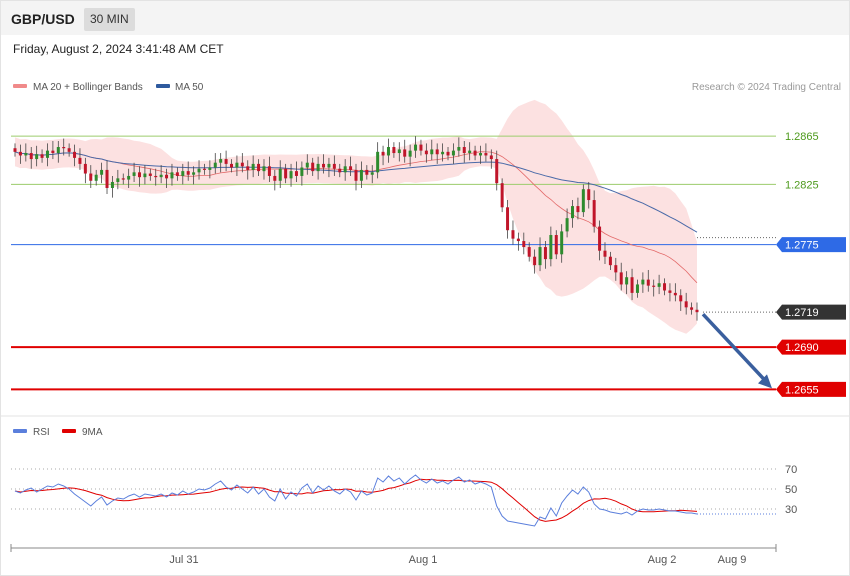 This screenshot has height=576, width=850. I want to click on rsi-ma-legend-swatch, so click(69, 431).